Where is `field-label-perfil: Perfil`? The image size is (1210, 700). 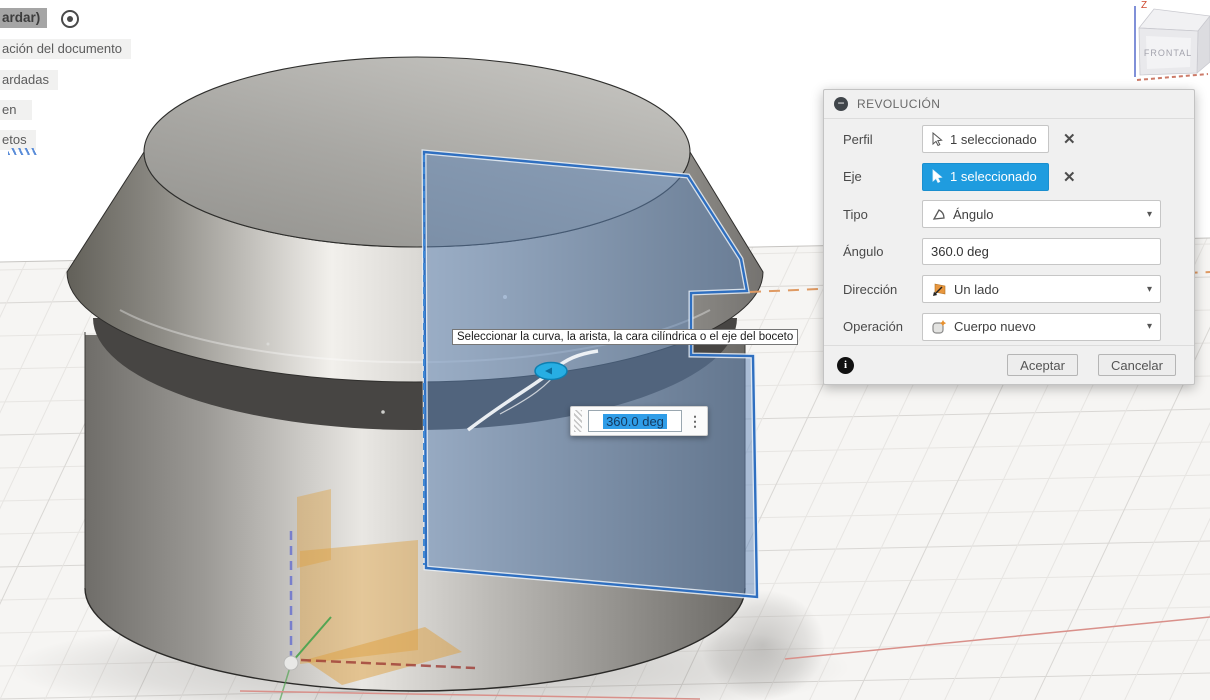
field-label-perfil: Perfil is located at coordinates (858, 139).